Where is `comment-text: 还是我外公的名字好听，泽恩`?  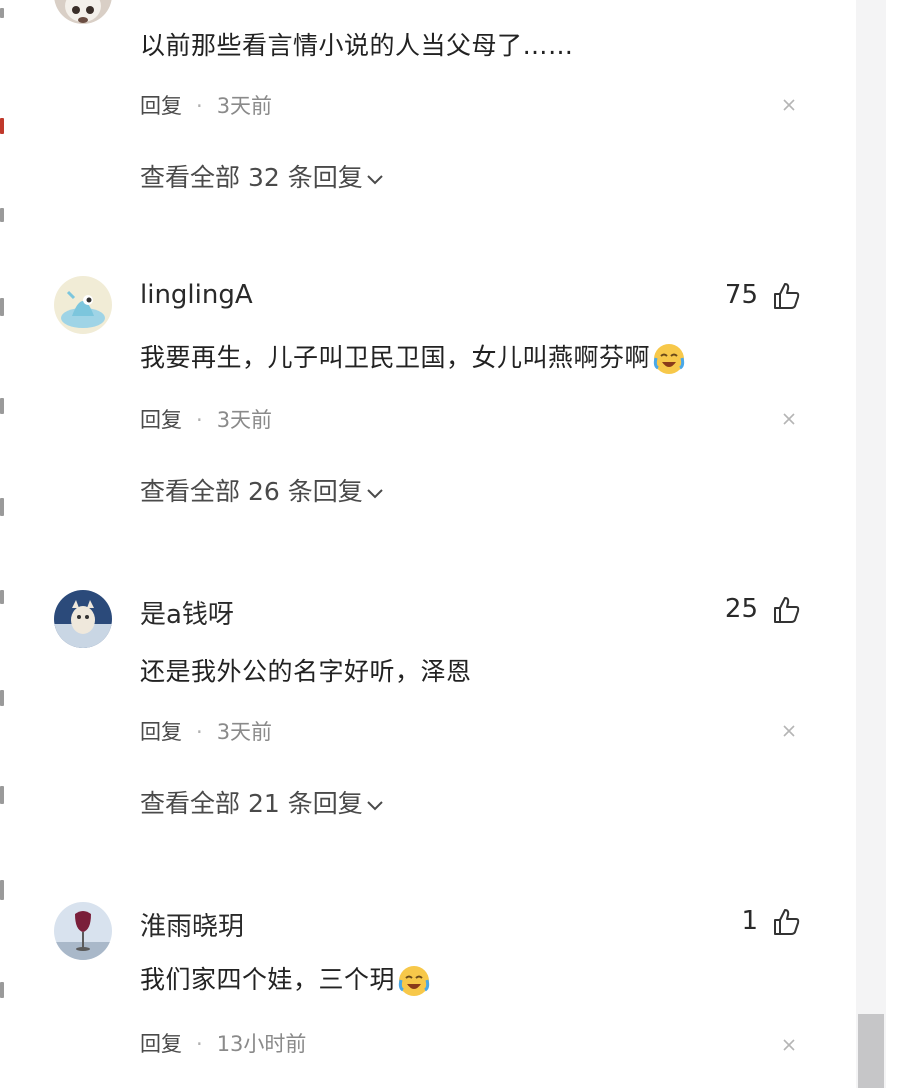 comment-text: 还是我外公的名字好听，泽恩 is located at coordinates (306, 671).